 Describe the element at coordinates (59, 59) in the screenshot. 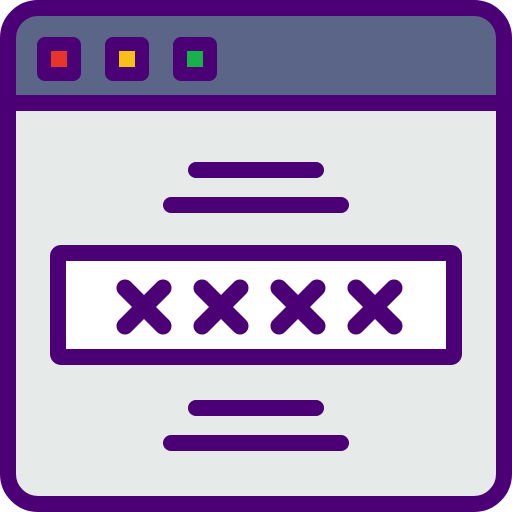

I see `close-button-icon` at that location.